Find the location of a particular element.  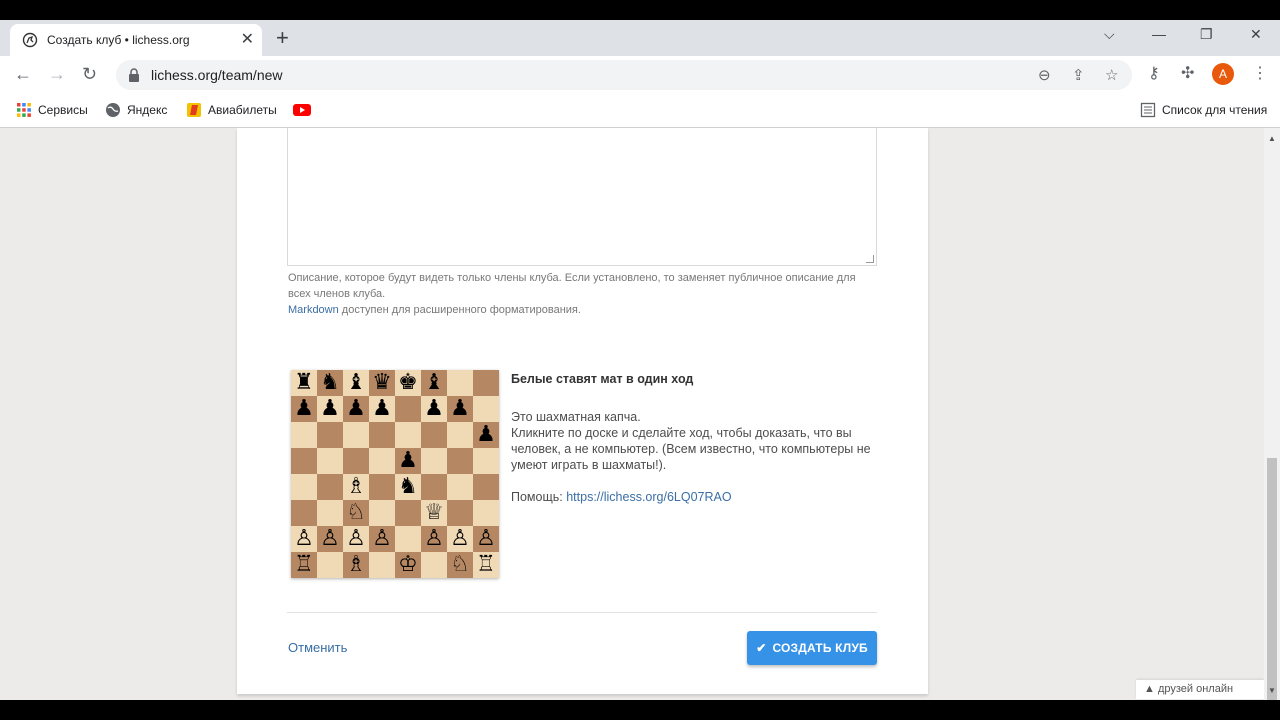

create-club-button: ✔ СОЗДАТЬ КЛУБ is located at coordinates (812, 648).